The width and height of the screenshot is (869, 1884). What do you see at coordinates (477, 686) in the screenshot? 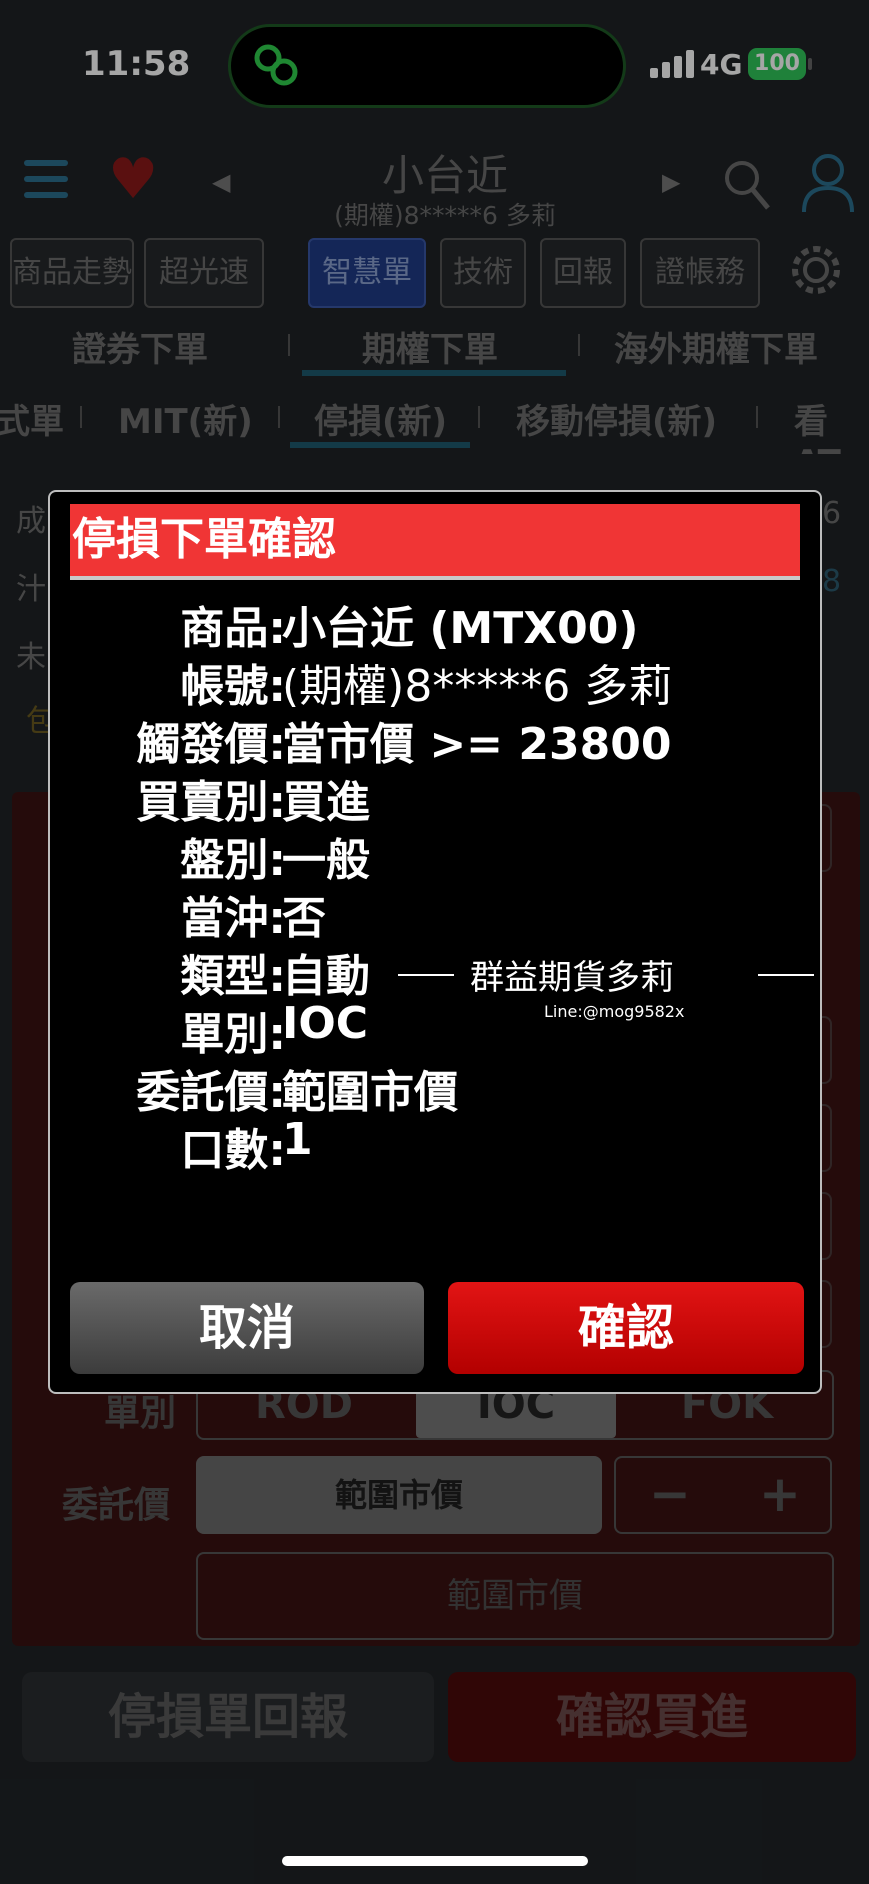
I see `detail-value: (期權)8*****6 多莉` at bounding box center [477, 686].